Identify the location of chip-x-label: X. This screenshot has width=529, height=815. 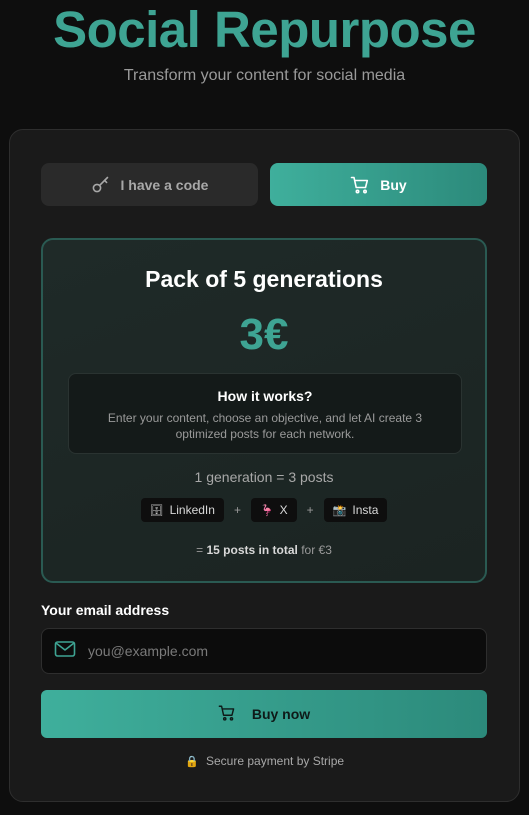
(283, 510).